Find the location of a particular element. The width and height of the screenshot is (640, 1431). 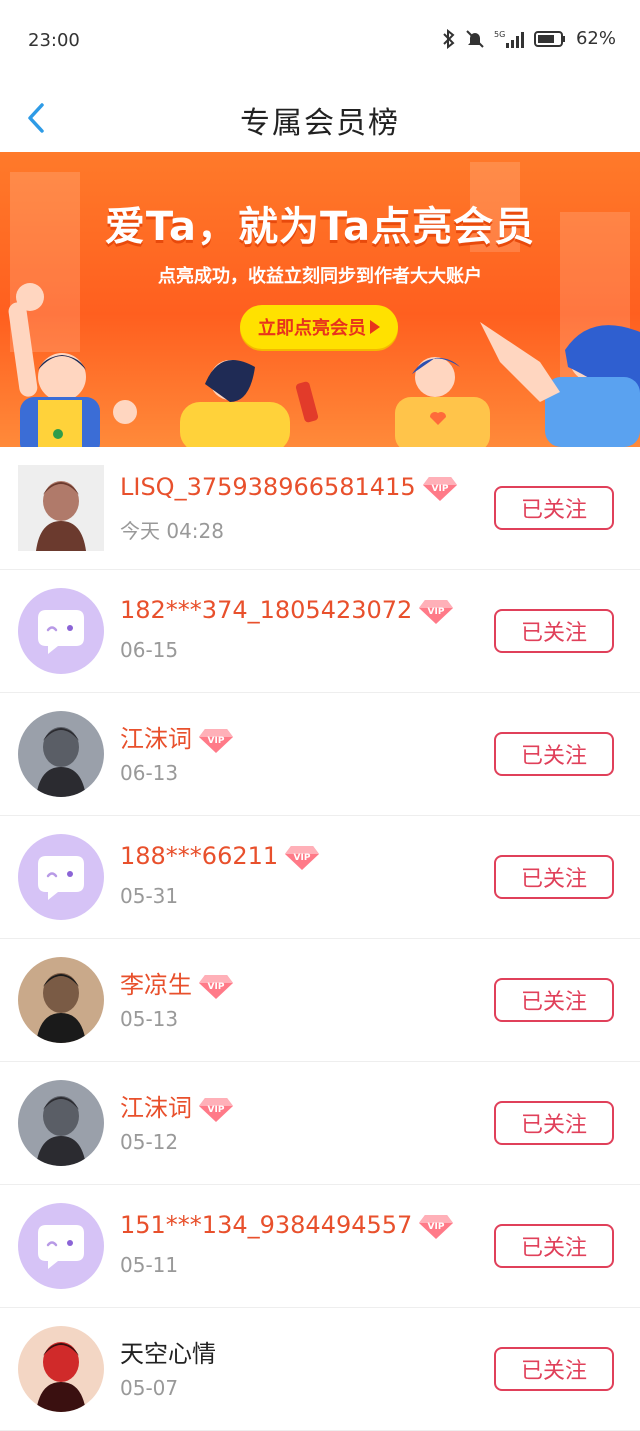

bluetooth-icon is located at coordinates (449, 38).